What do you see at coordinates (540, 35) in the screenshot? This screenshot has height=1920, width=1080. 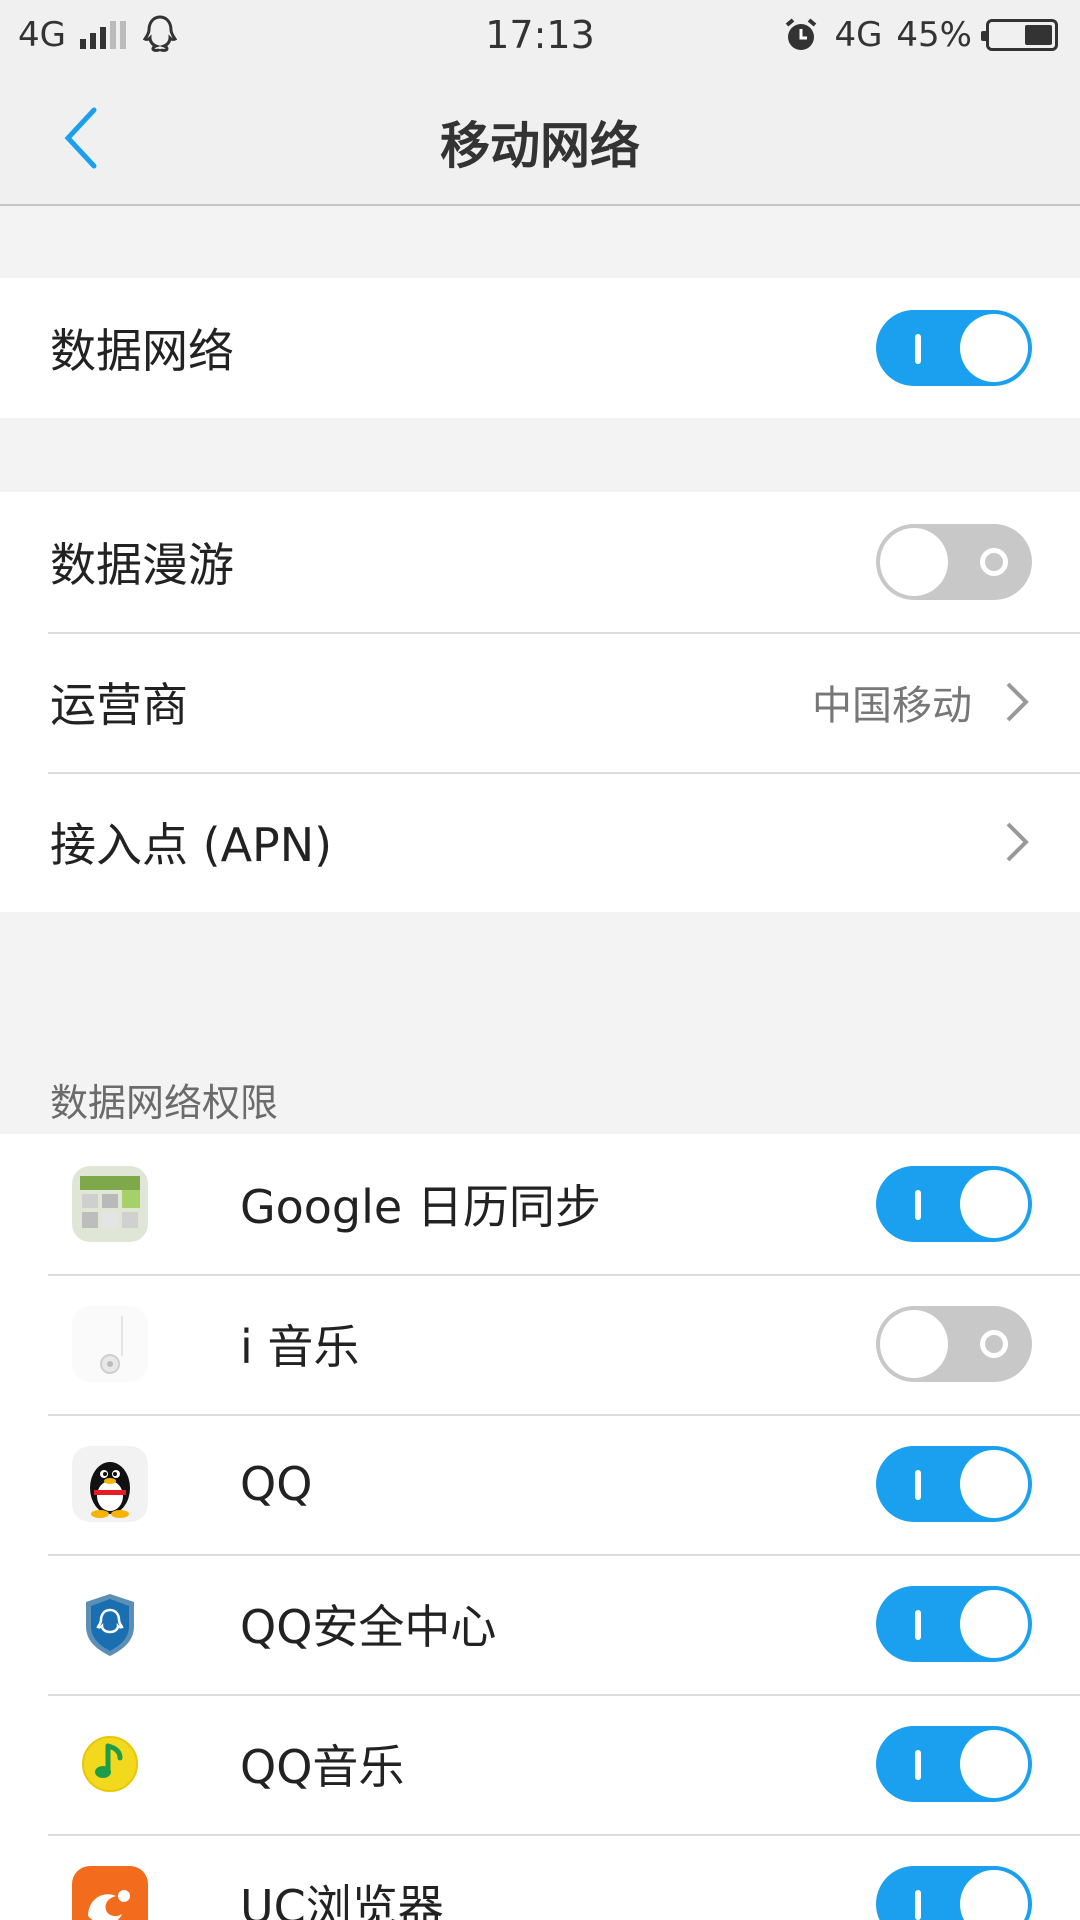 I see `status-bar: 4G 17:13 4G 45%` at bounding box center [540, 35].